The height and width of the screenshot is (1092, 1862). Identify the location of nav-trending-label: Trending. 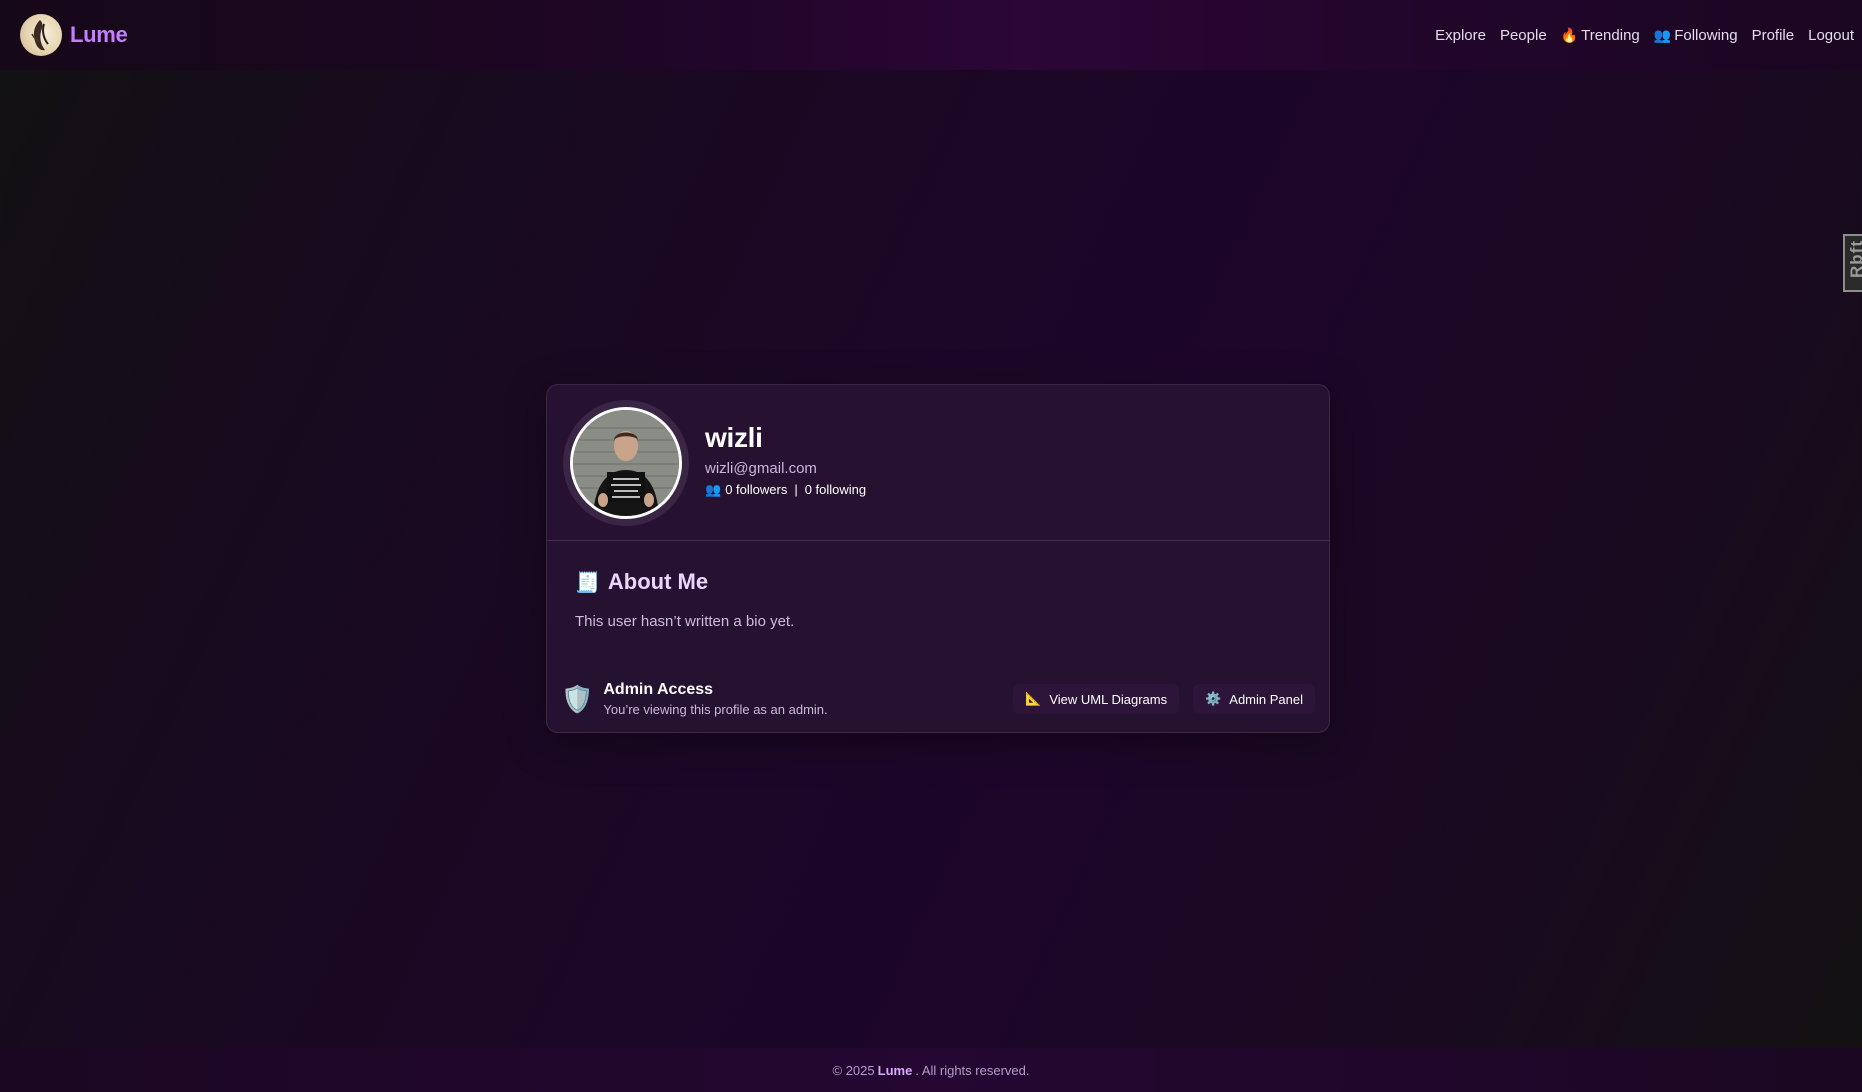
(1610, 35).